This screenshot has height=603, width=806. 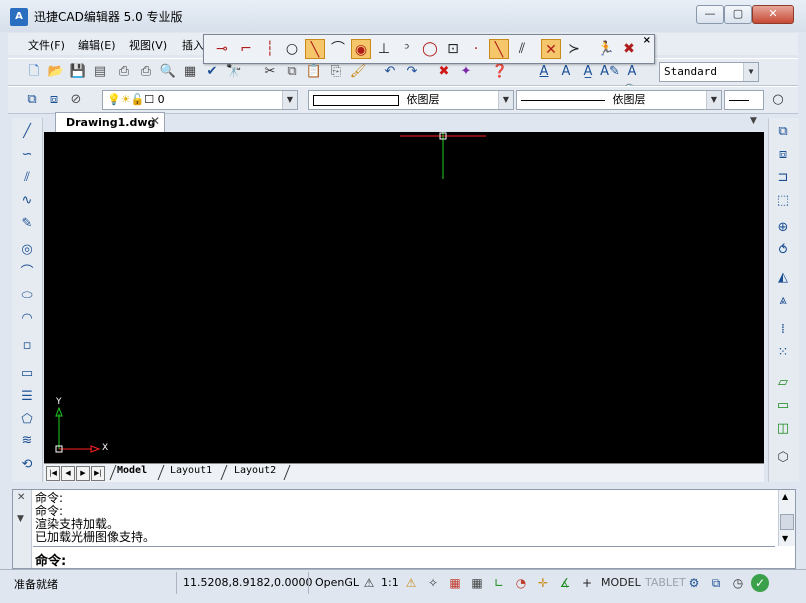 I want to click on lineweight-toggle-icon: +, so click(x=587, y=583).